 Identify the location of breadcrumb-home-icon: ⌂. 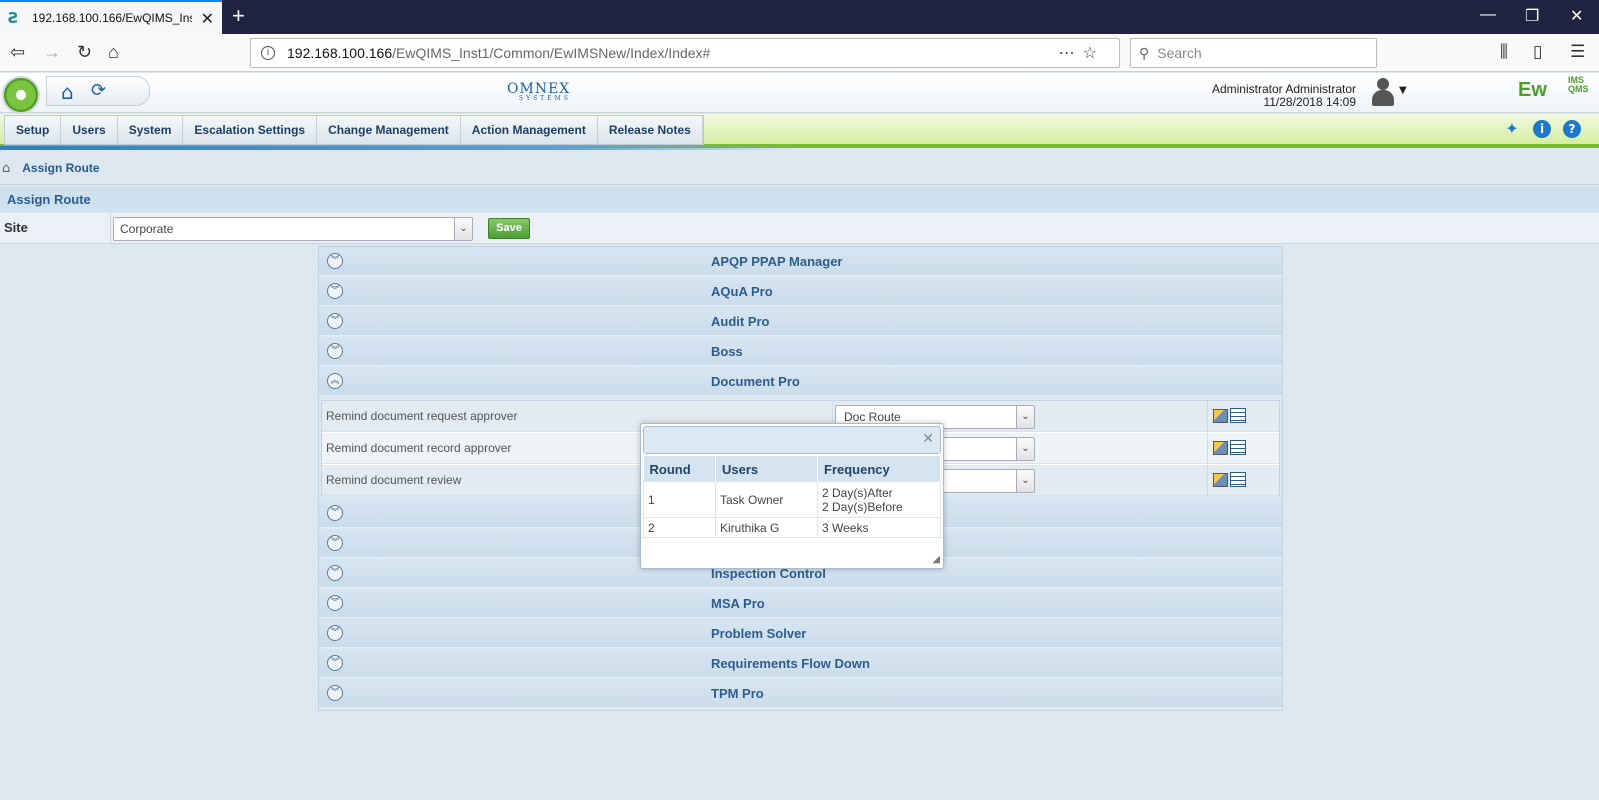
(6, 168).